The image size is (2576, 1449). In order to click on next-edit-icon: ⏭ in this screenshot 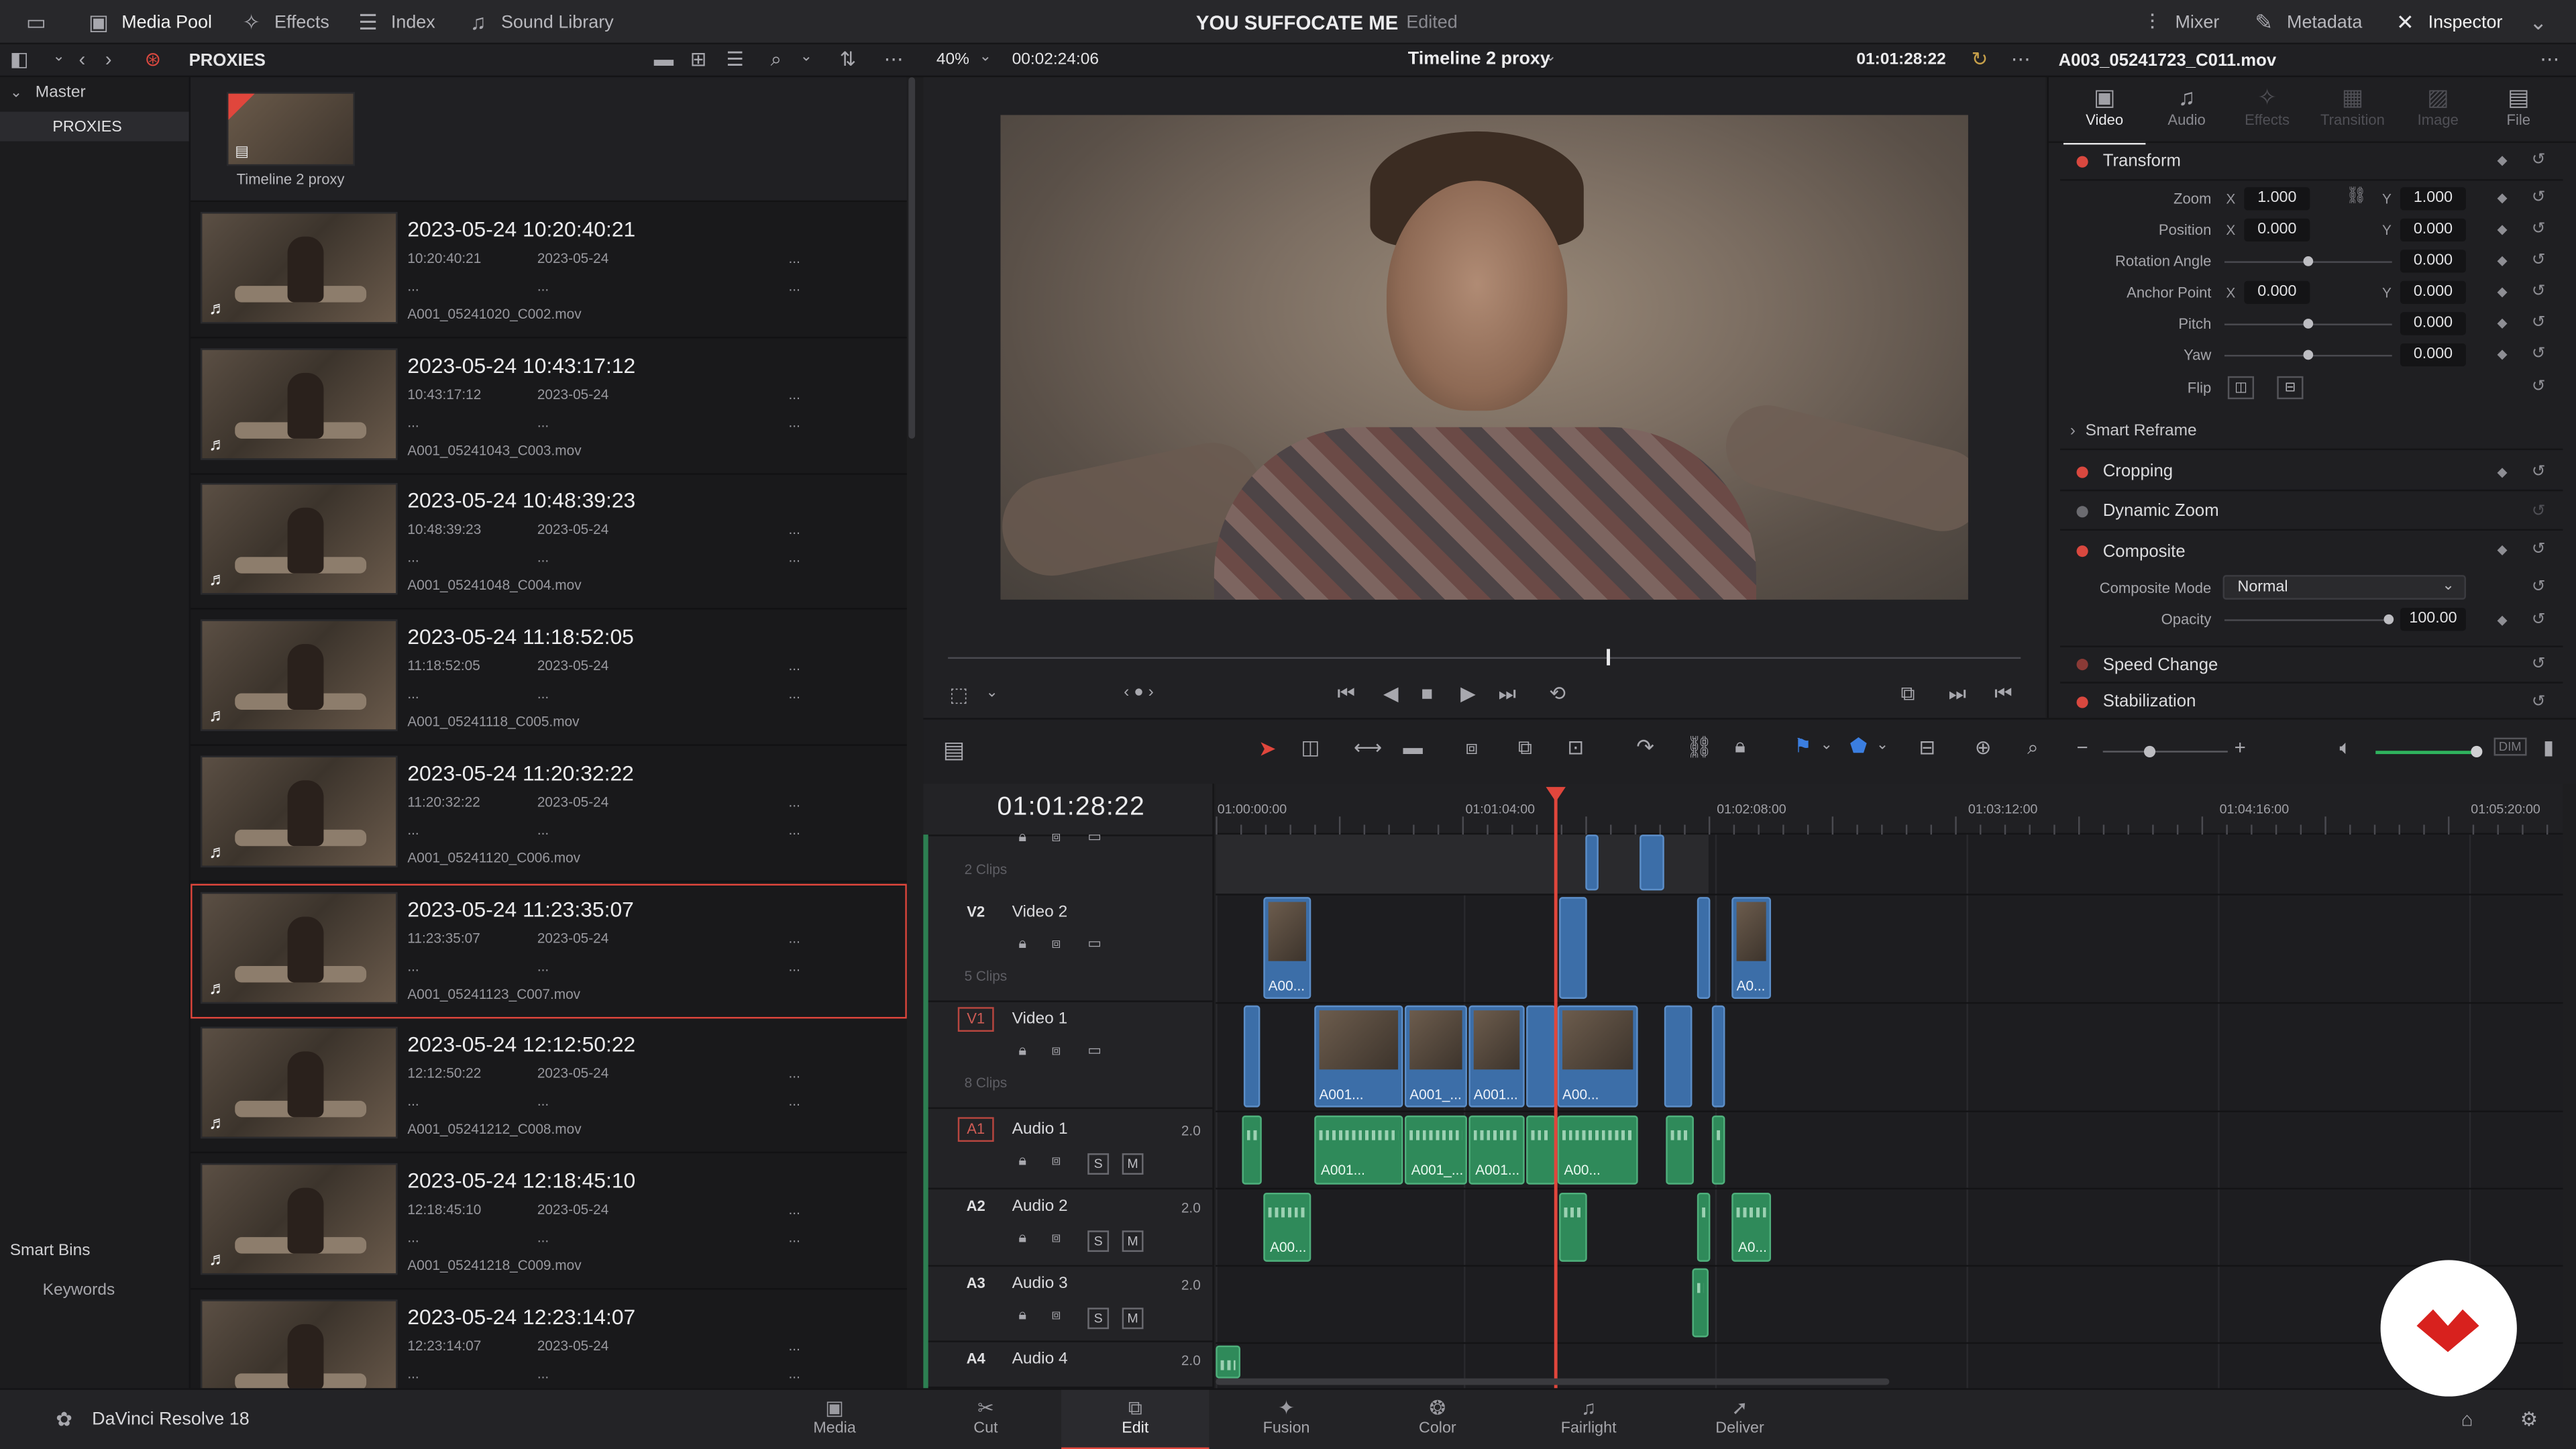, I will do `click(1957, 694)`.